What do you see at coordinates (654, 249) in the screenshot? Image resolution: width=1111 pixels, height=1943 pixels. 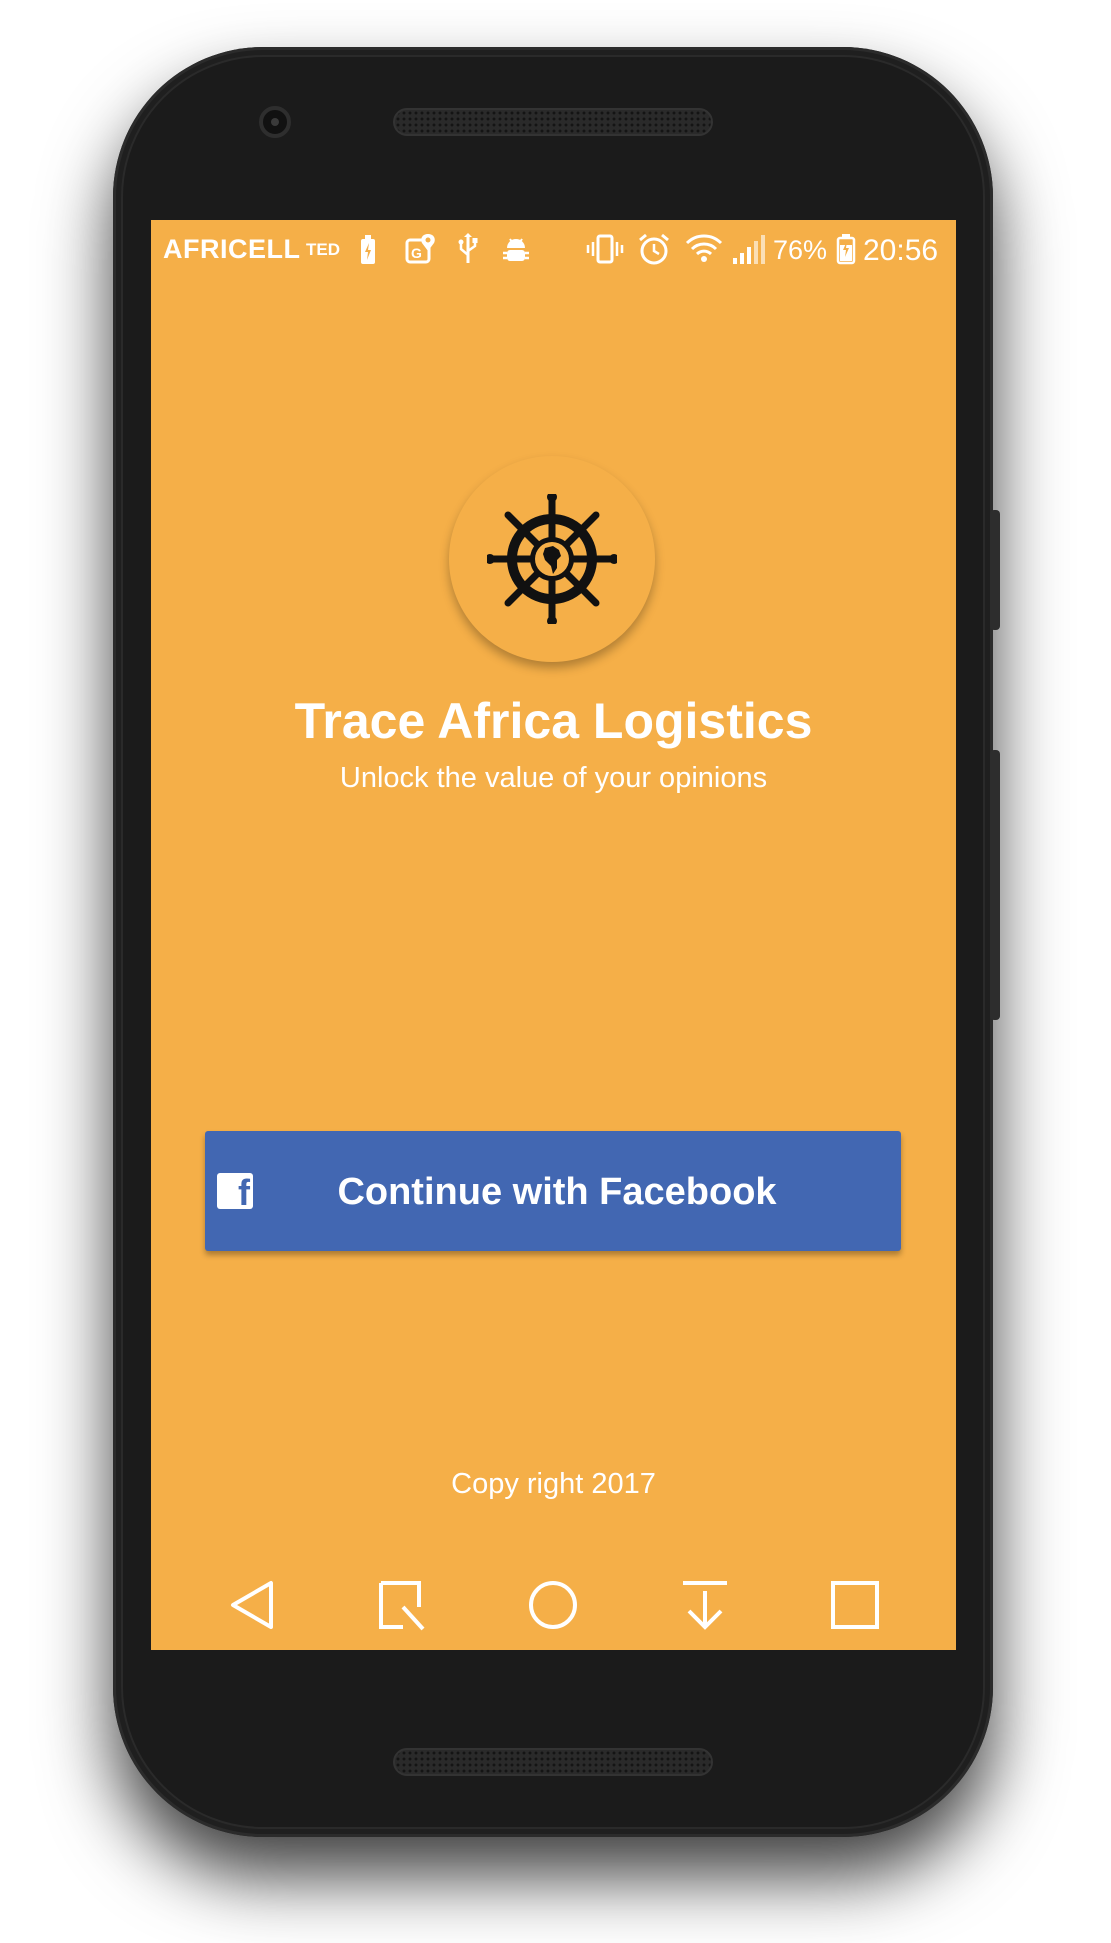 I see `alarm-icon` at bounding box center [654, 249].